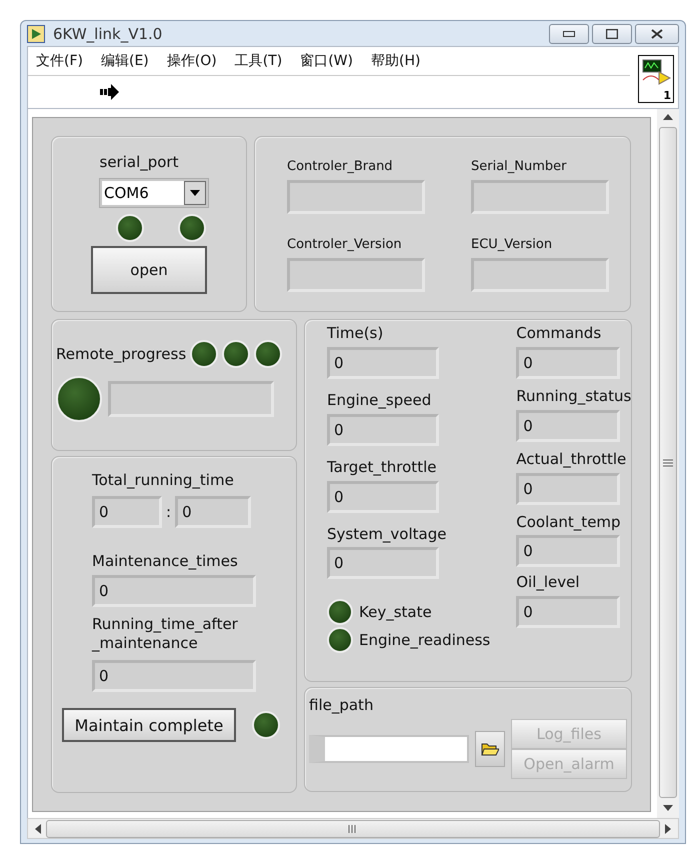 The height and width of the screenshot is (849, 692). What do you see at coordinates (121, 354) in the screenshot?
I see `field-label: Remote_progress` at bounding box center [121, 354].